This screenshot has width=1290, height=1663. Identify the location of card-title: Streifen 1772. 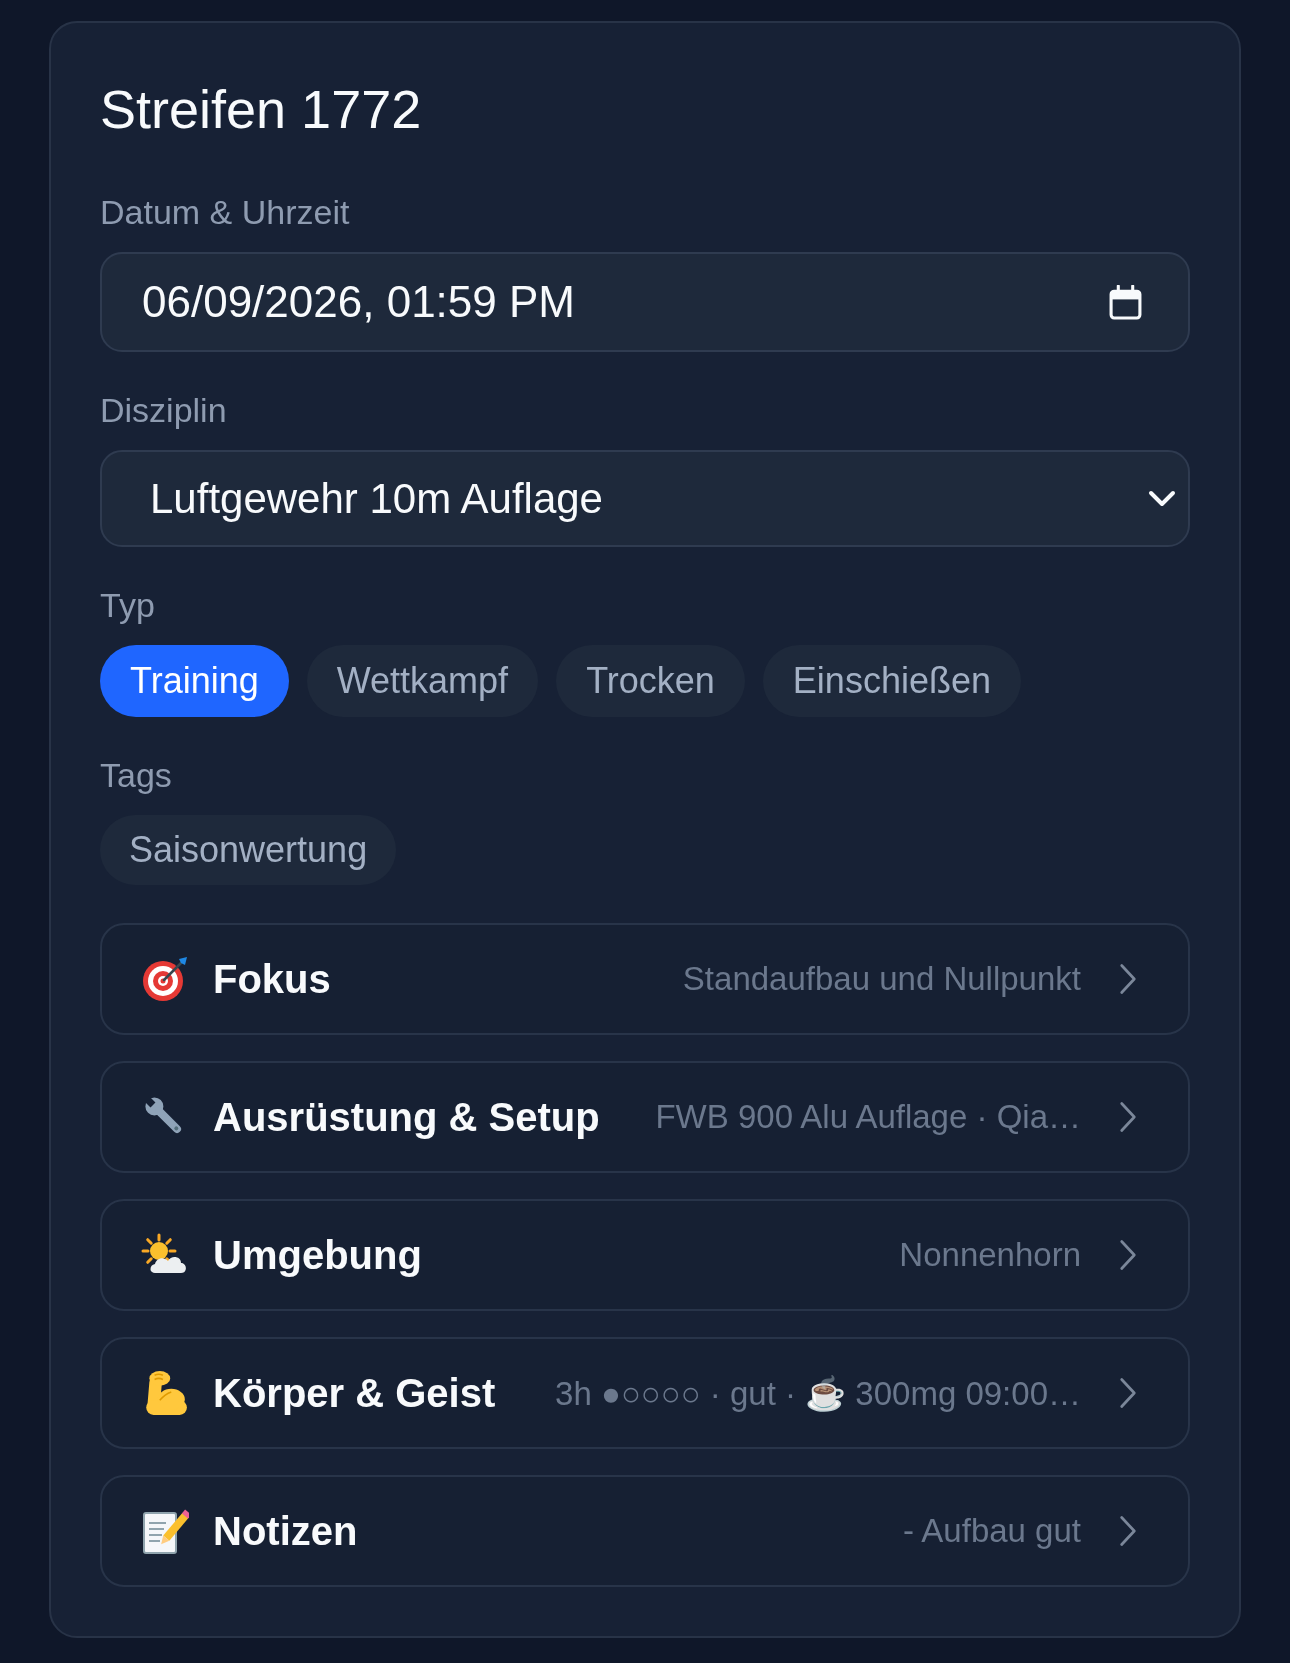
(261, 109).